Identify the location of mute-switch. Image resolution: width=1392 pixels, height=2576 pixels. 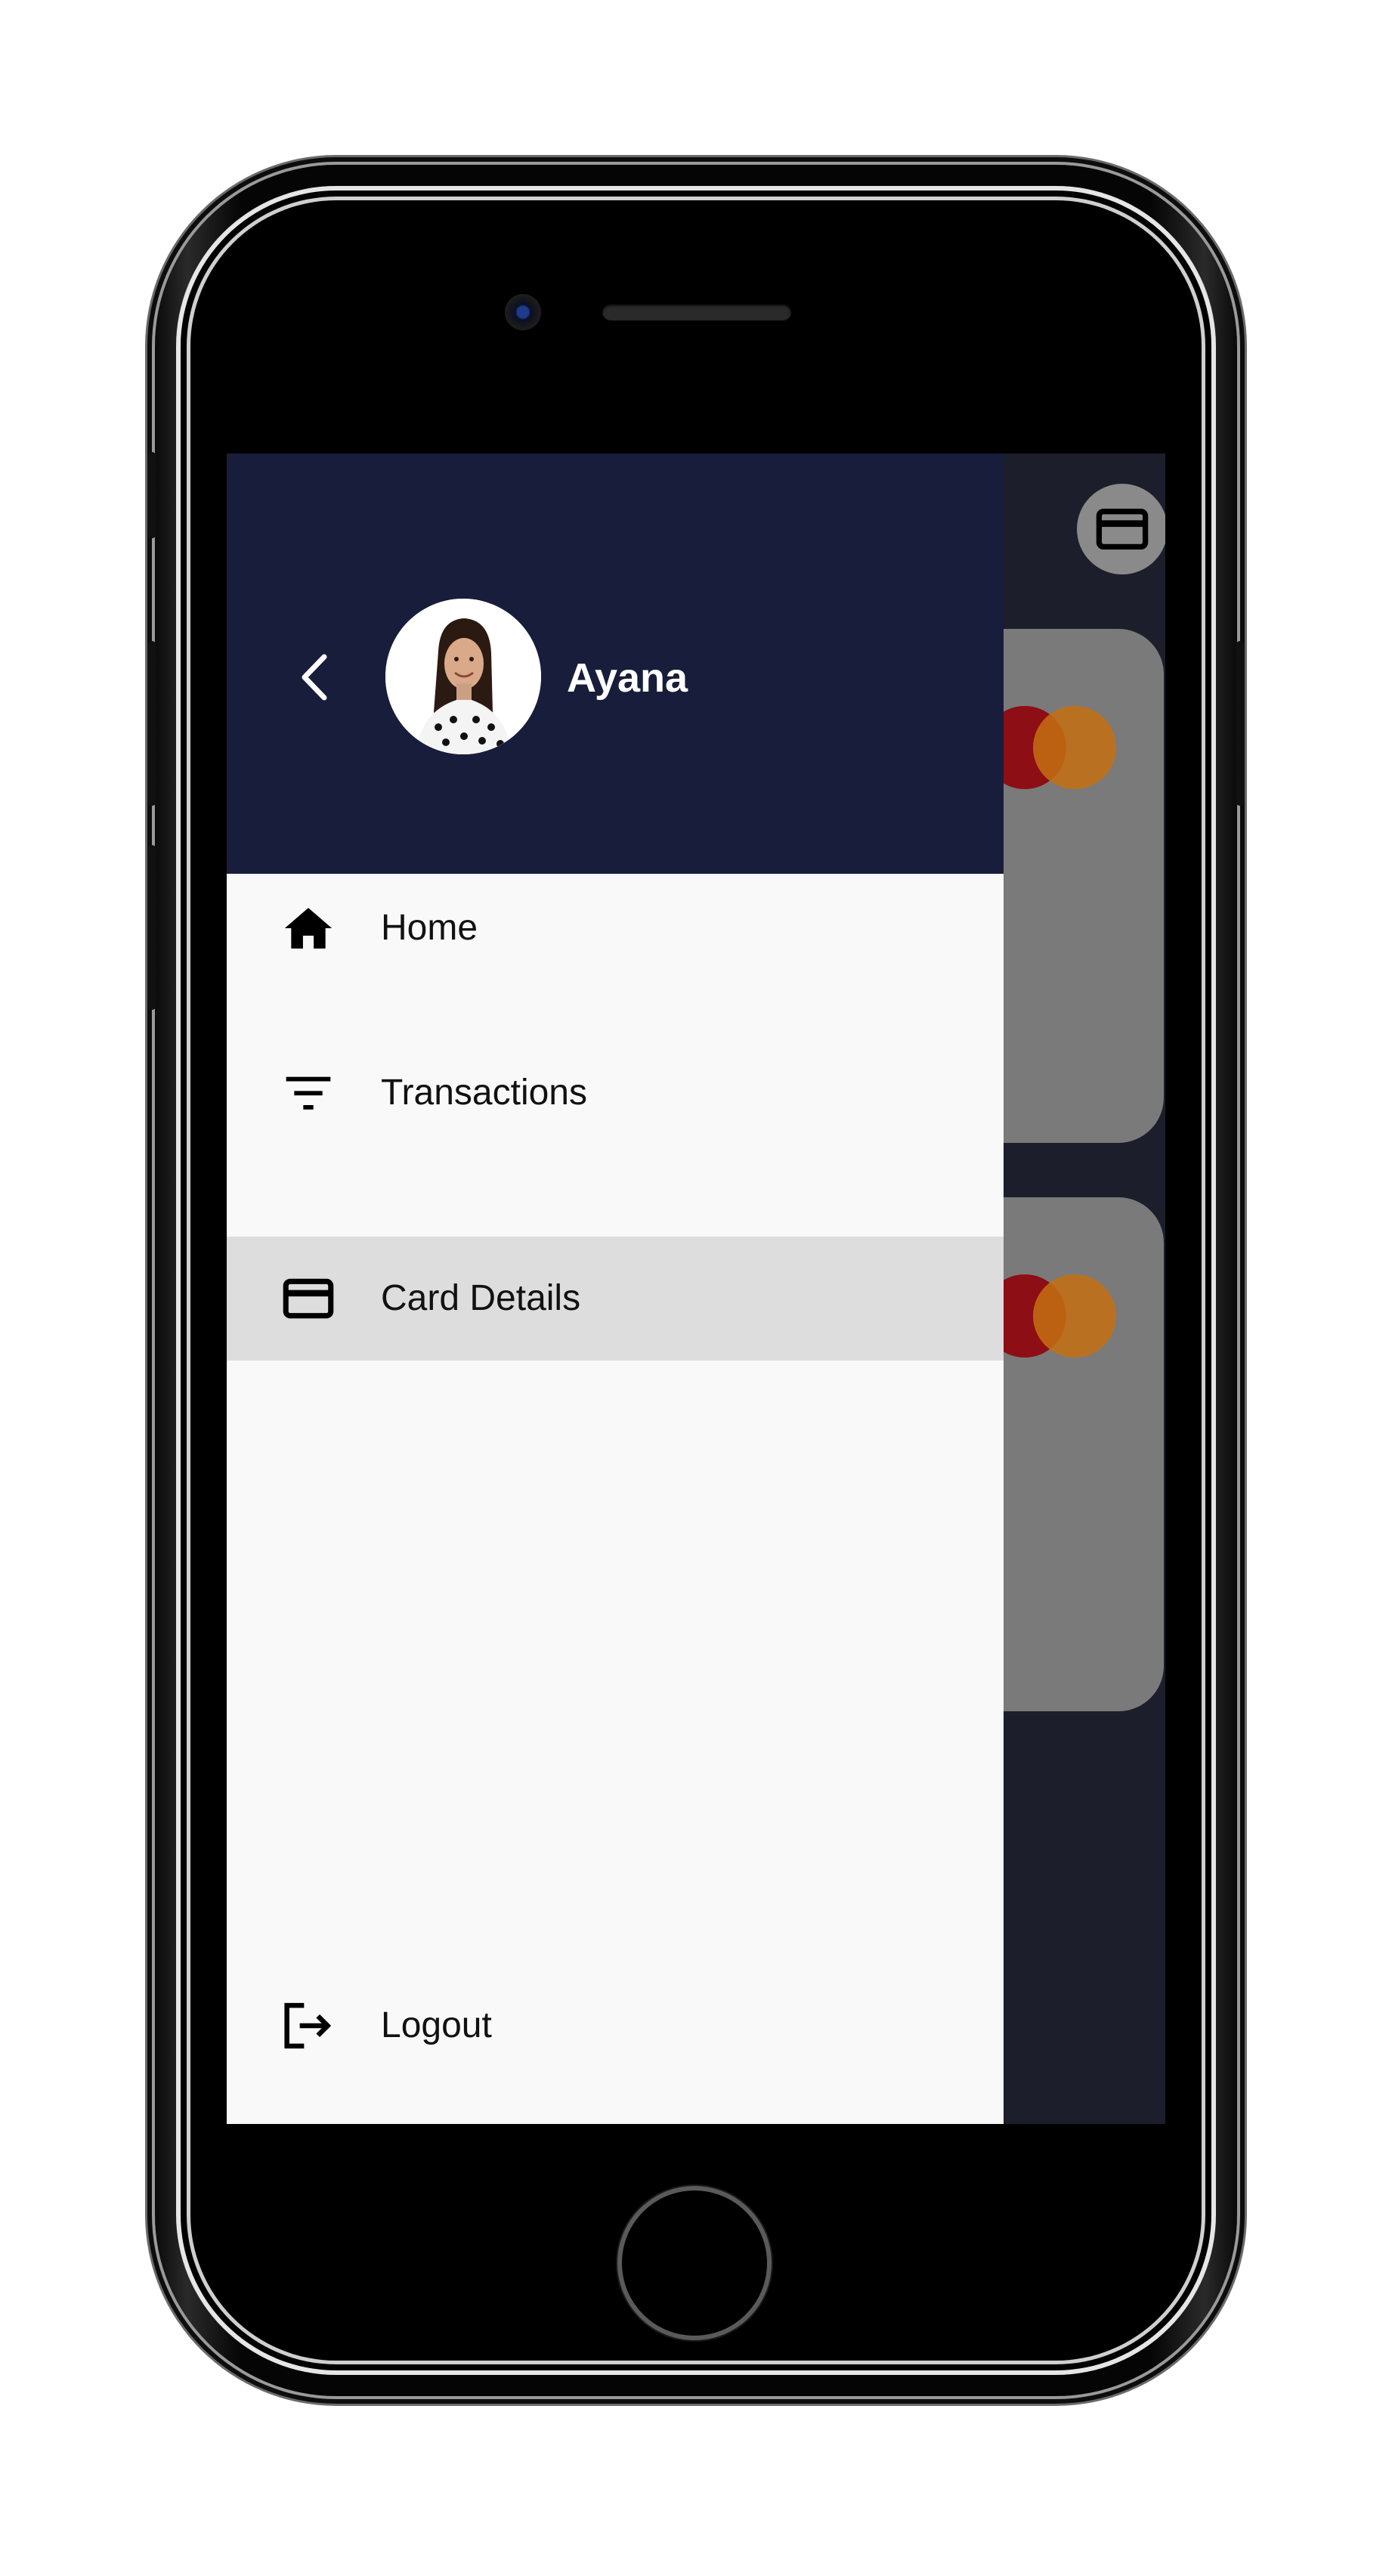
(151, 495).